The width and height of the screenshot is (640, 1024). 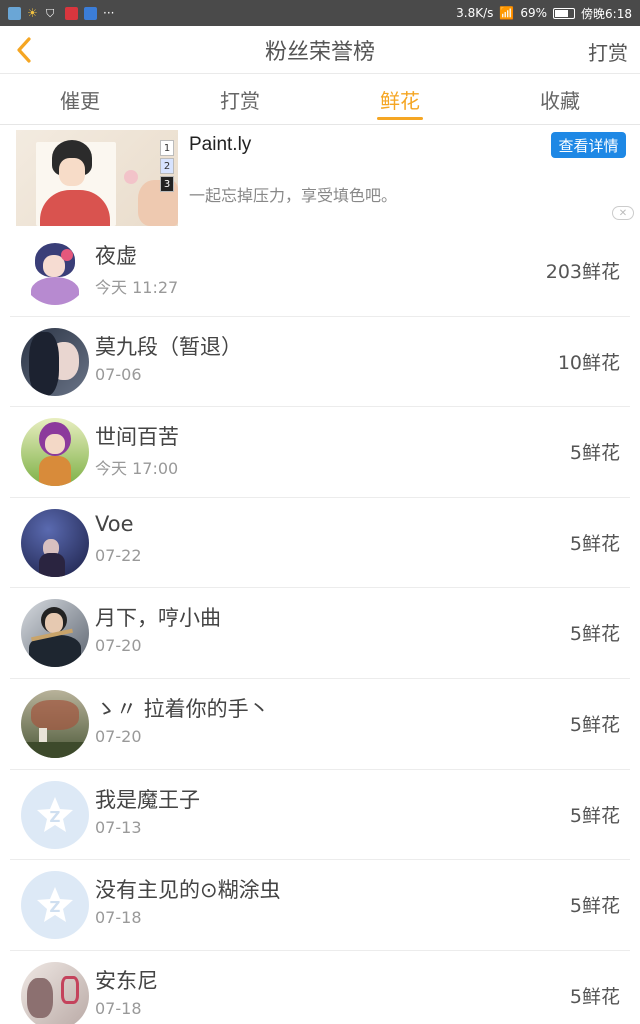 I want to click on list-item: ゝ〃 拉着你的手丶 07-20 5鲜花, so click(x=320, y=724).